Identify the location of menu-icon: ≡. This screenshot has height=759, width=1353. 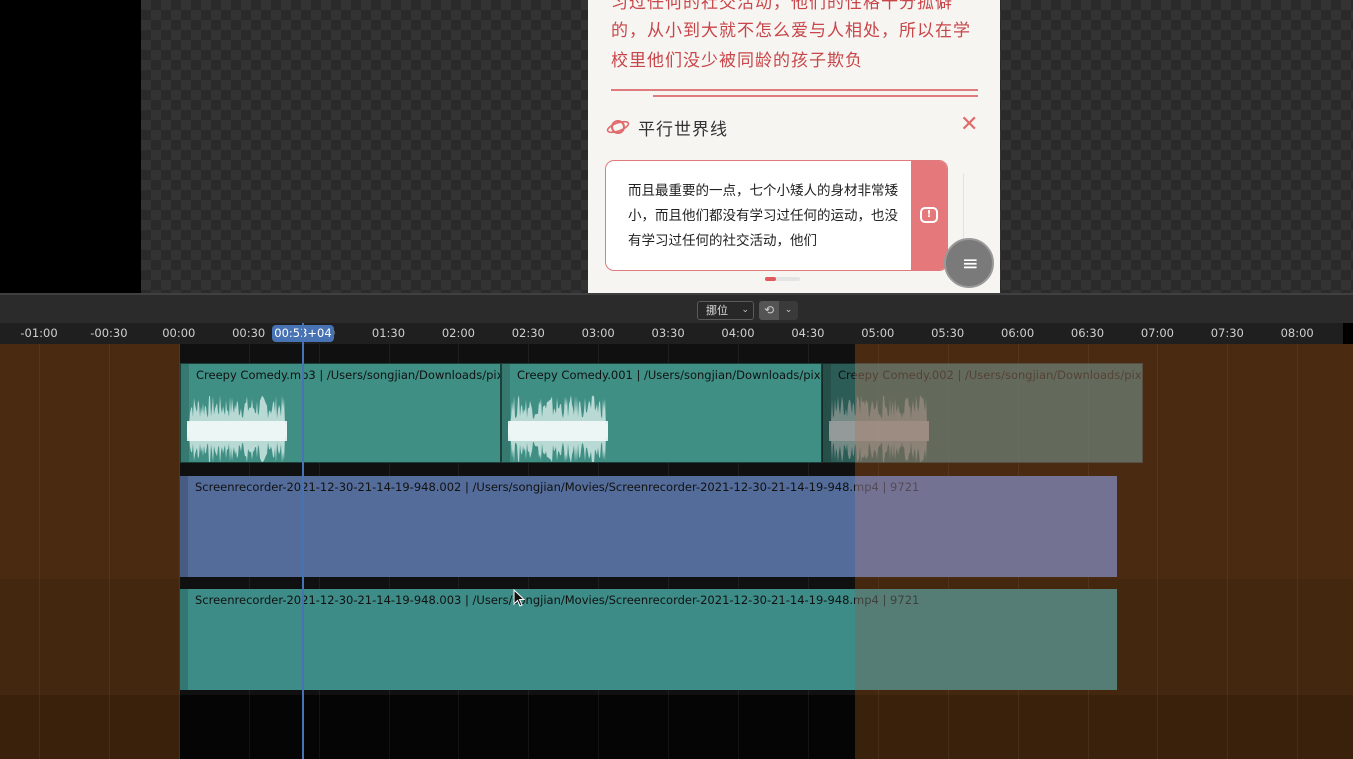
(970, 263).